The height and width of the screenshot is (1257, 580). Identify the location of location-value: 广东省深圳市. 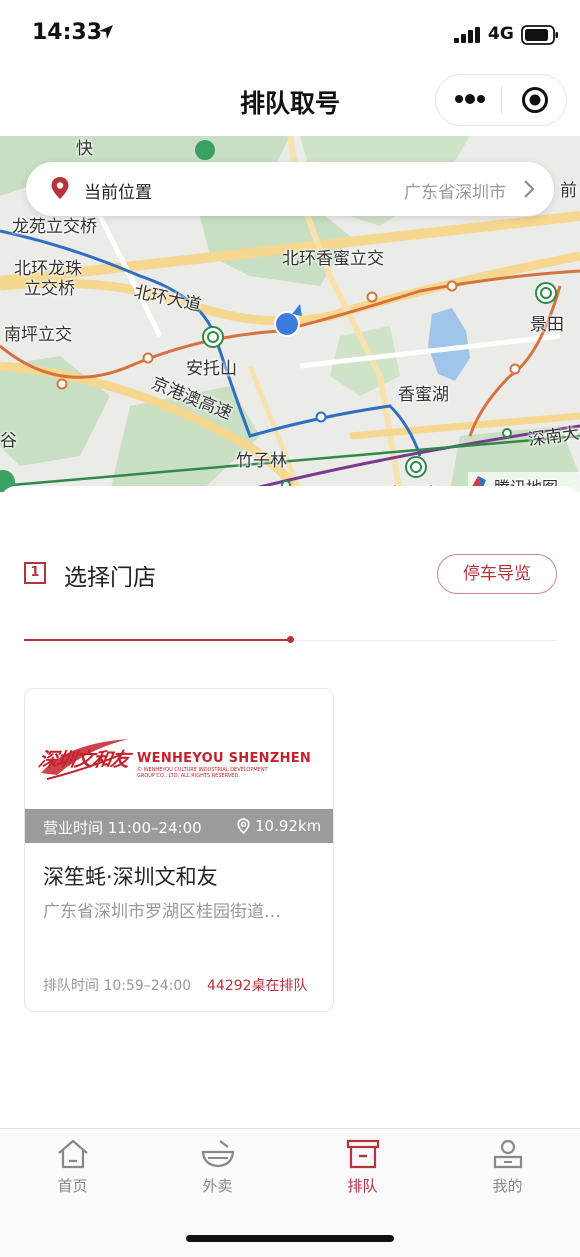
(455, 193).